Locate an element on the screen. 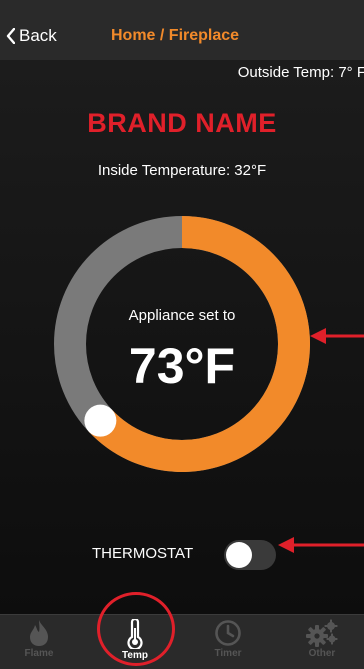  thermostat-toggle is located at coordinates (250, 555).